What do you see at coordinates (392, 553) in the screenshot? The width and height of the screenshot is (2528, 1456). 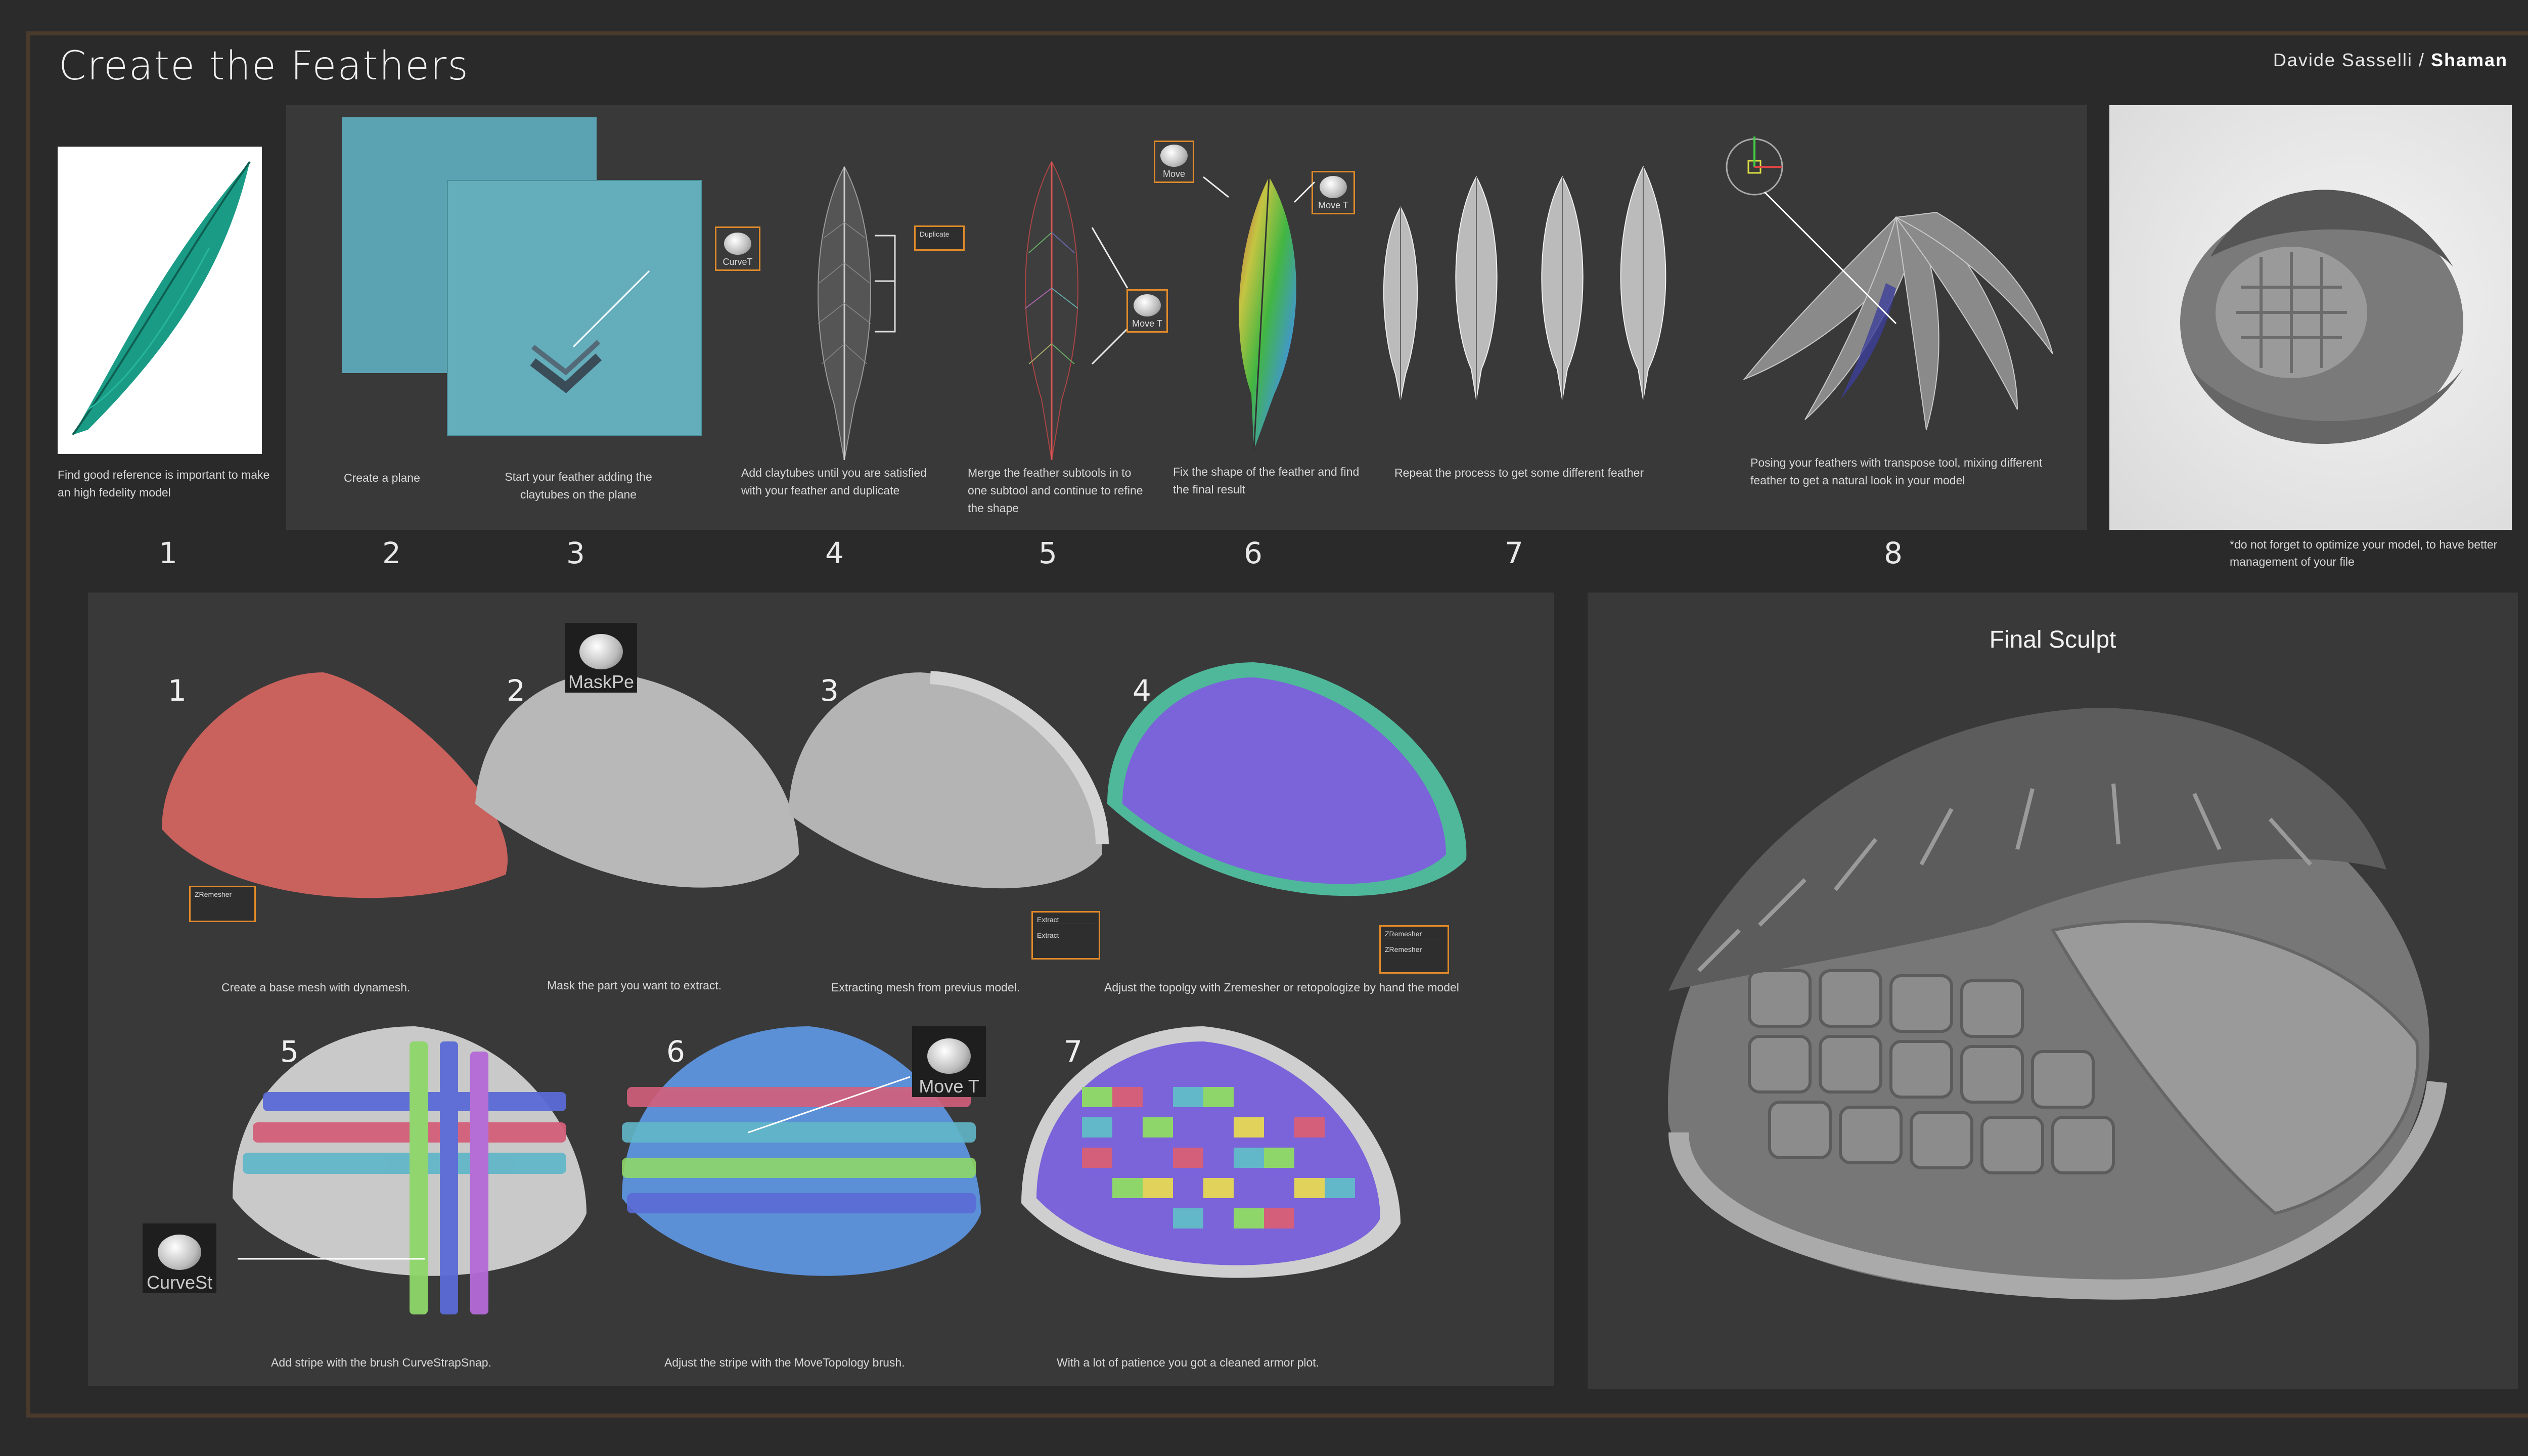 I see `step-number-2: 2` at bounding box center [392, 553].